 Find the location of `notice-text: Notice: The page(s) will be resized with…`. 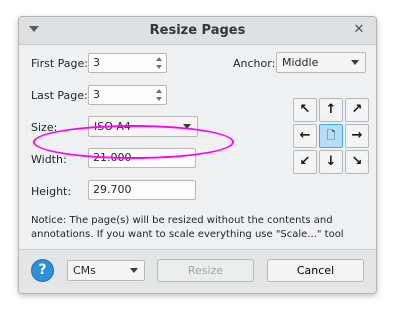

notice-text: Notice: The page(s) will be resized with… is located at coordinates (187, 227).